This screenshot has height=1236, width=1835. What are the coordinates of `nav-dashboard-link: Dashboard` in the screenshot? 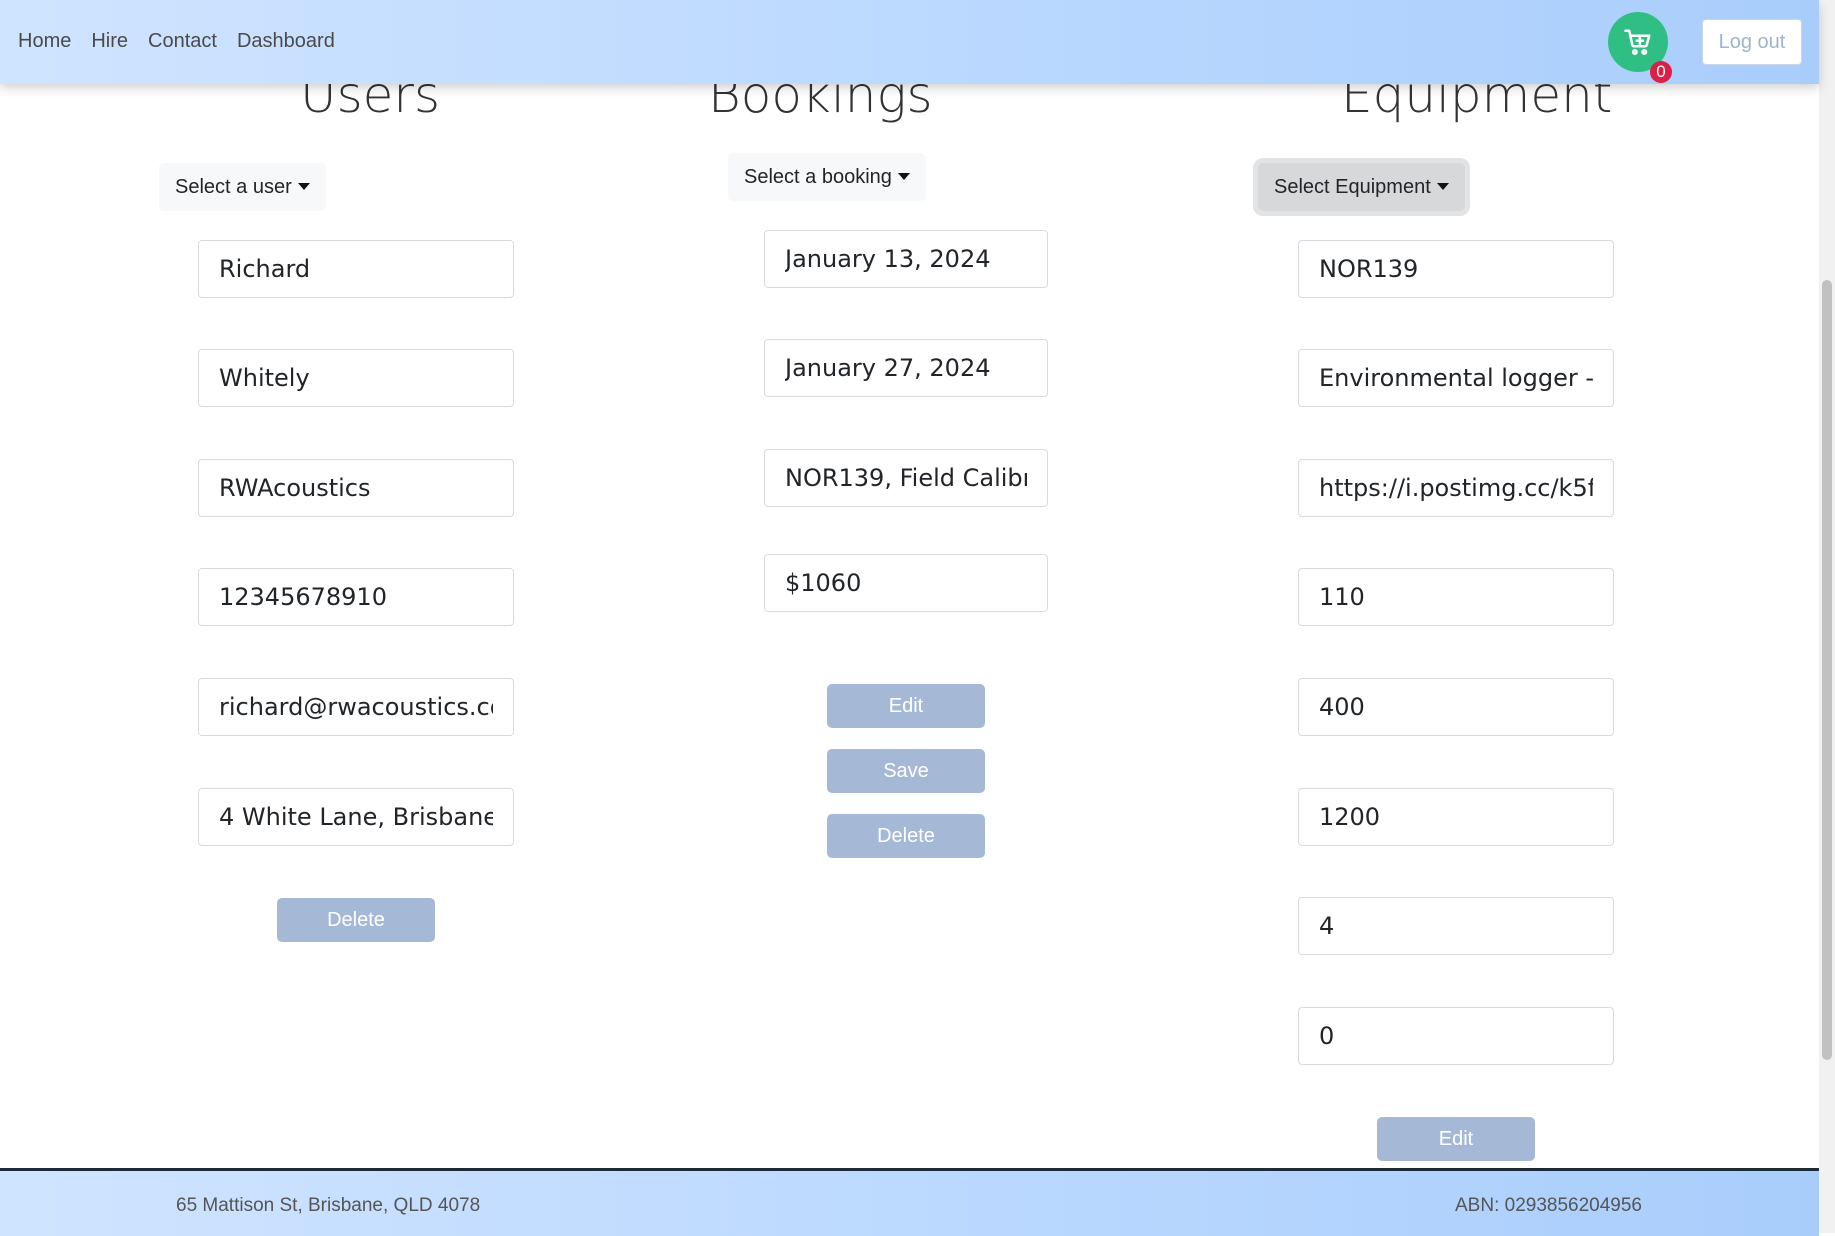 It's located at (286, 41).